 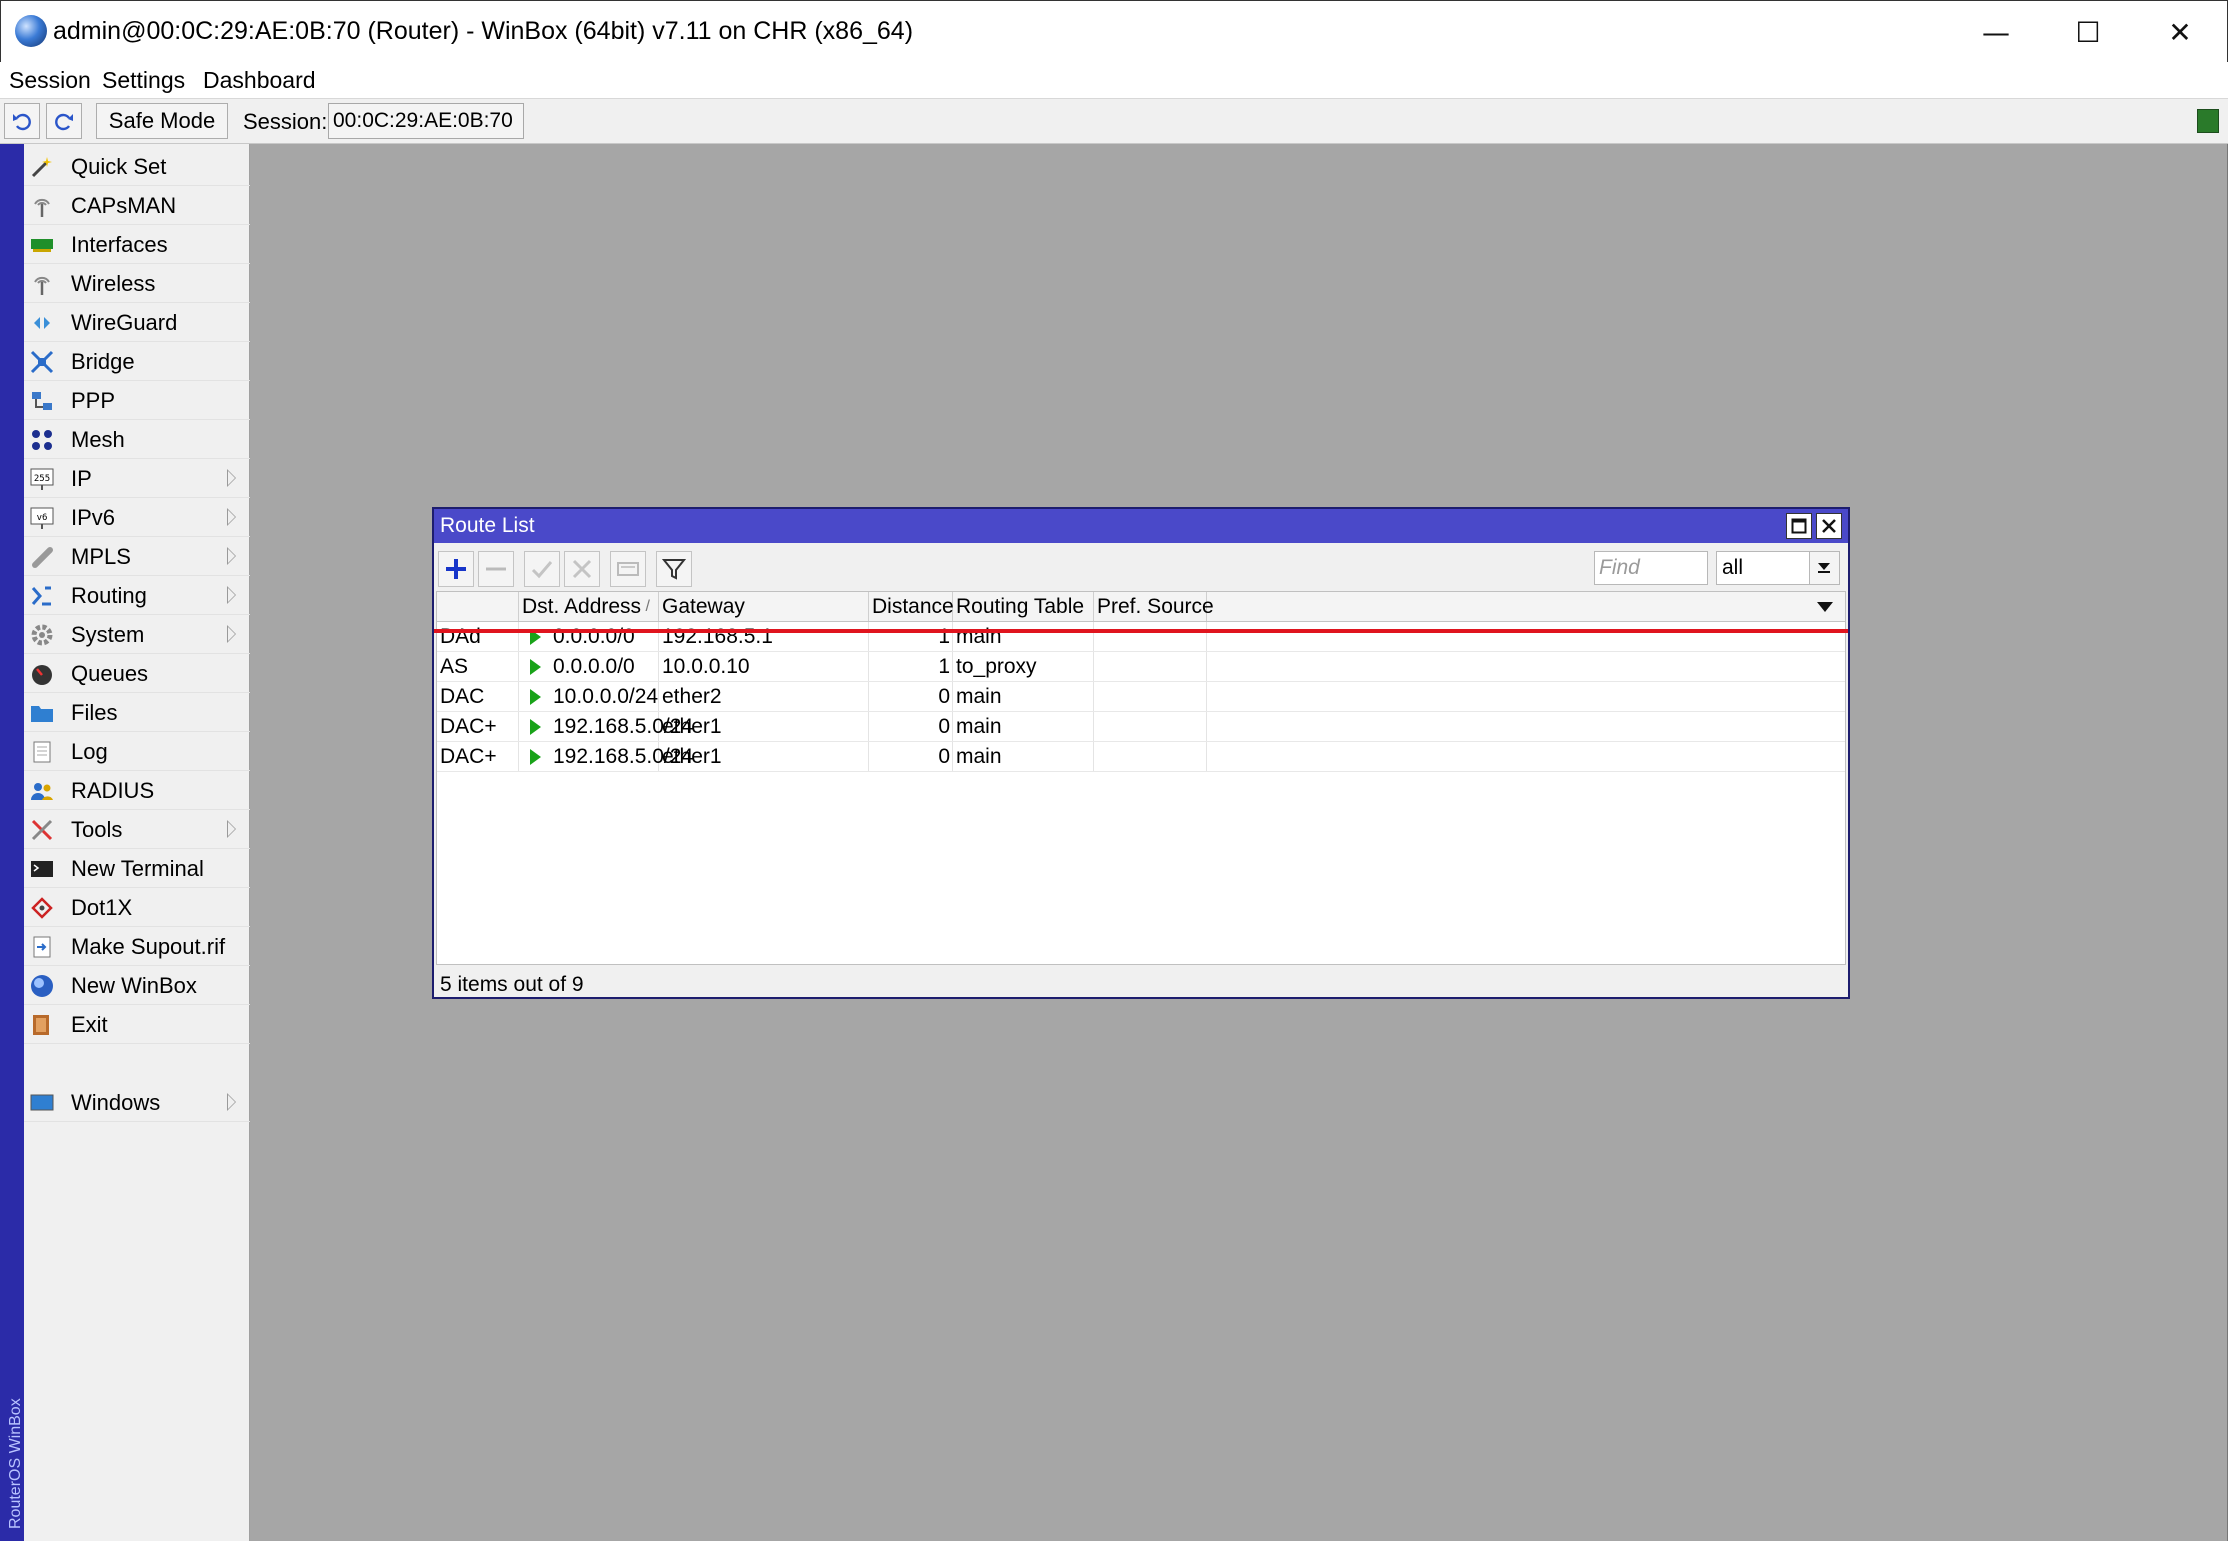 What do you see at coordinates (647, 606) in the screenshot?
I see `sort-indicator-icon: /` at bounding box center [647, 606].